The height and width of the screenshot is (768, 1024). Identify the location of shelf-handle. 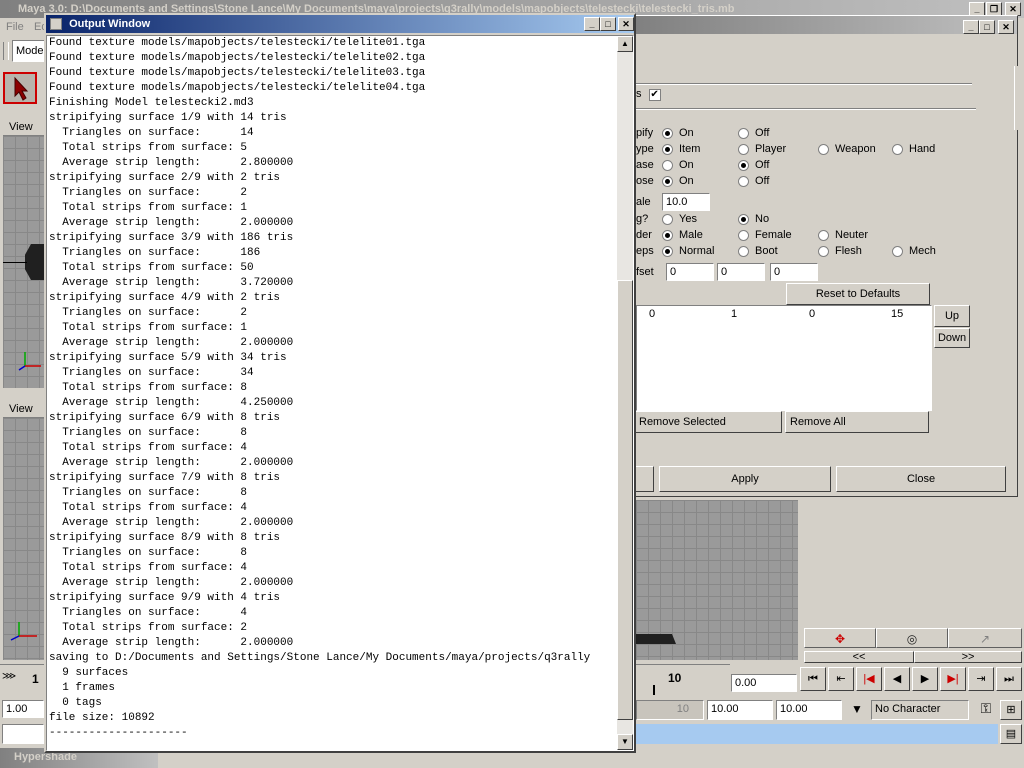
(6, 51).